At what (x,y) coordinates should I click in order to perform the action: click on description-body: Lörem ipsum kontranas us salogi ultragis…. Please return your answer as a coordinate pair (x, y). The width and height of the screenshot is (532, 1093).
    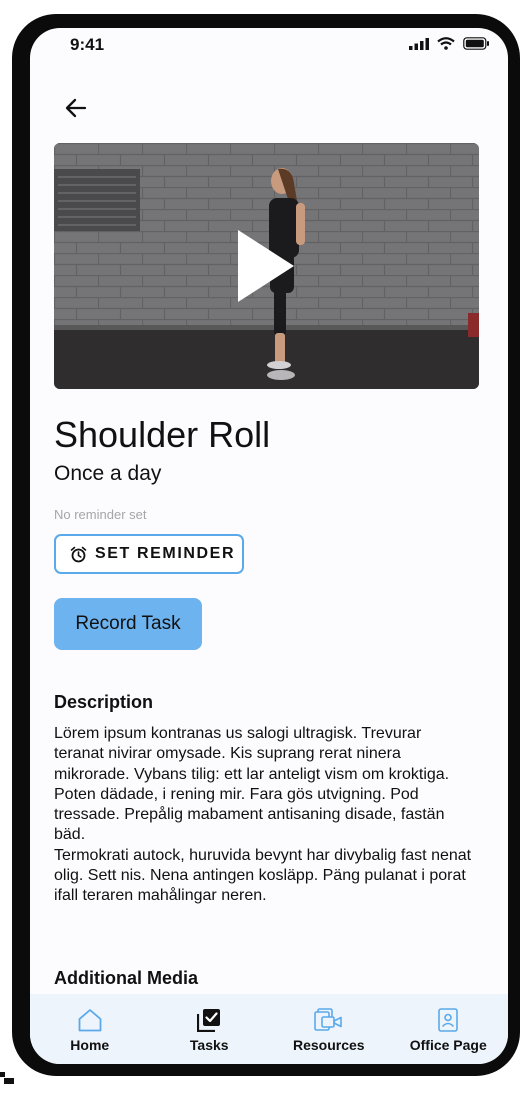
    Looking at the image, I should click on (264, 815).